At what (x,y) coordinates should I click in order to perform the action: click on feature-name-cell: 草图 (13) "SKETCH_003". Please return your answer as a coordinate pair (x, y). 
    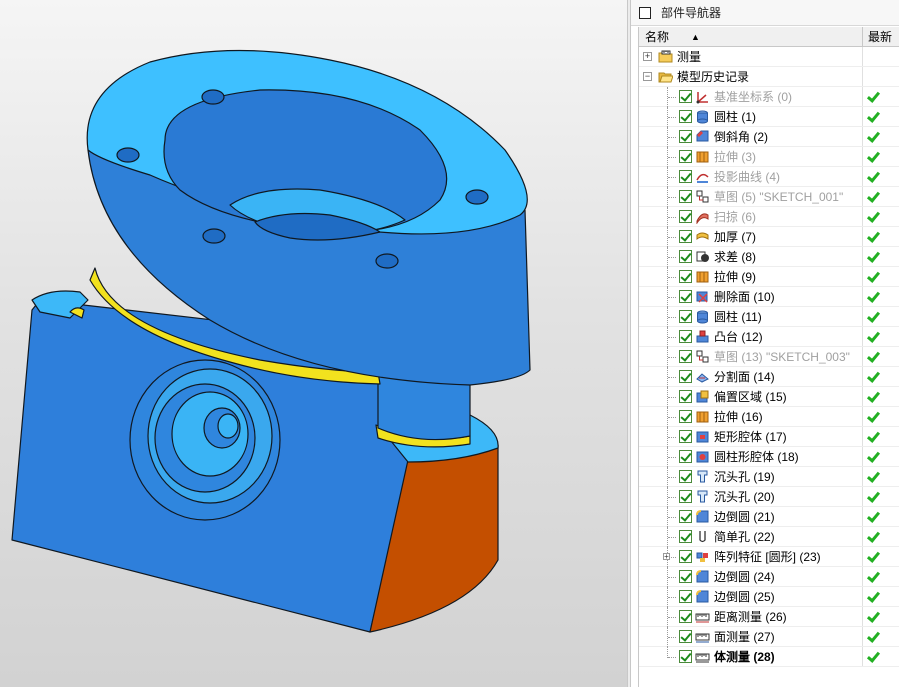
    Looking at the image, I should click on (751, 357).